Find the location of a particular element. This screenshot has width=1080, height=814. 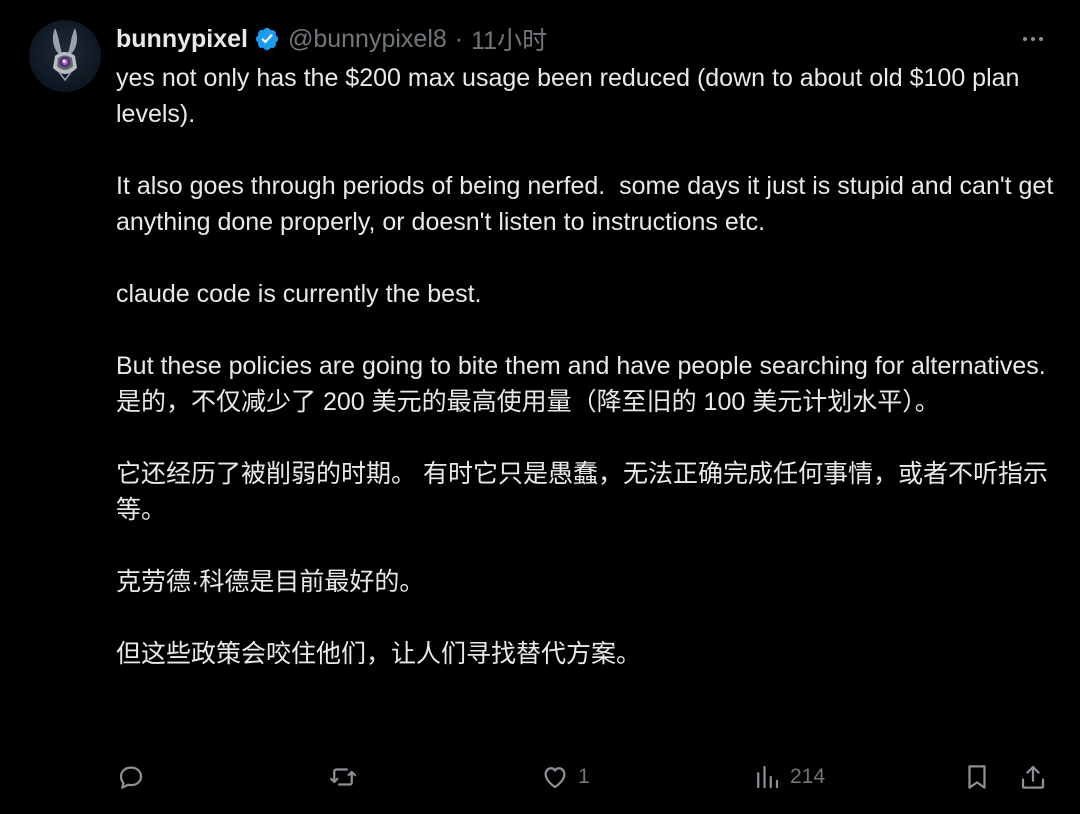

like-button: 1 is located at coordinates (565, 777).